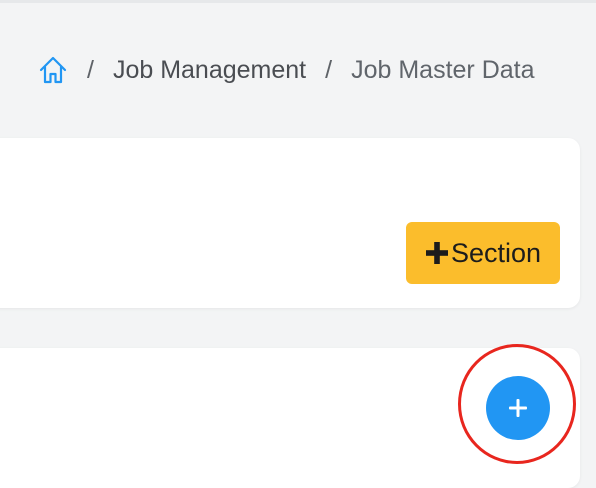 The image size is (596, 488). I want to click on breadcrumb: / Job Management / Job Master Data, so click(286, 70).